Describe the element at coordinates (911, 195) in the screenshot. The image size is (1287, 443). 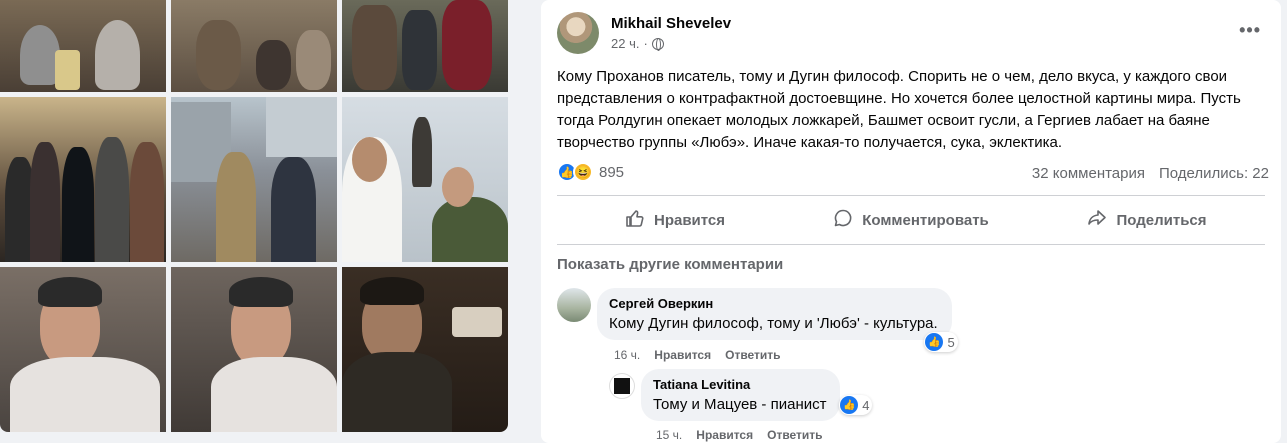
I see `divider-top` at that location.